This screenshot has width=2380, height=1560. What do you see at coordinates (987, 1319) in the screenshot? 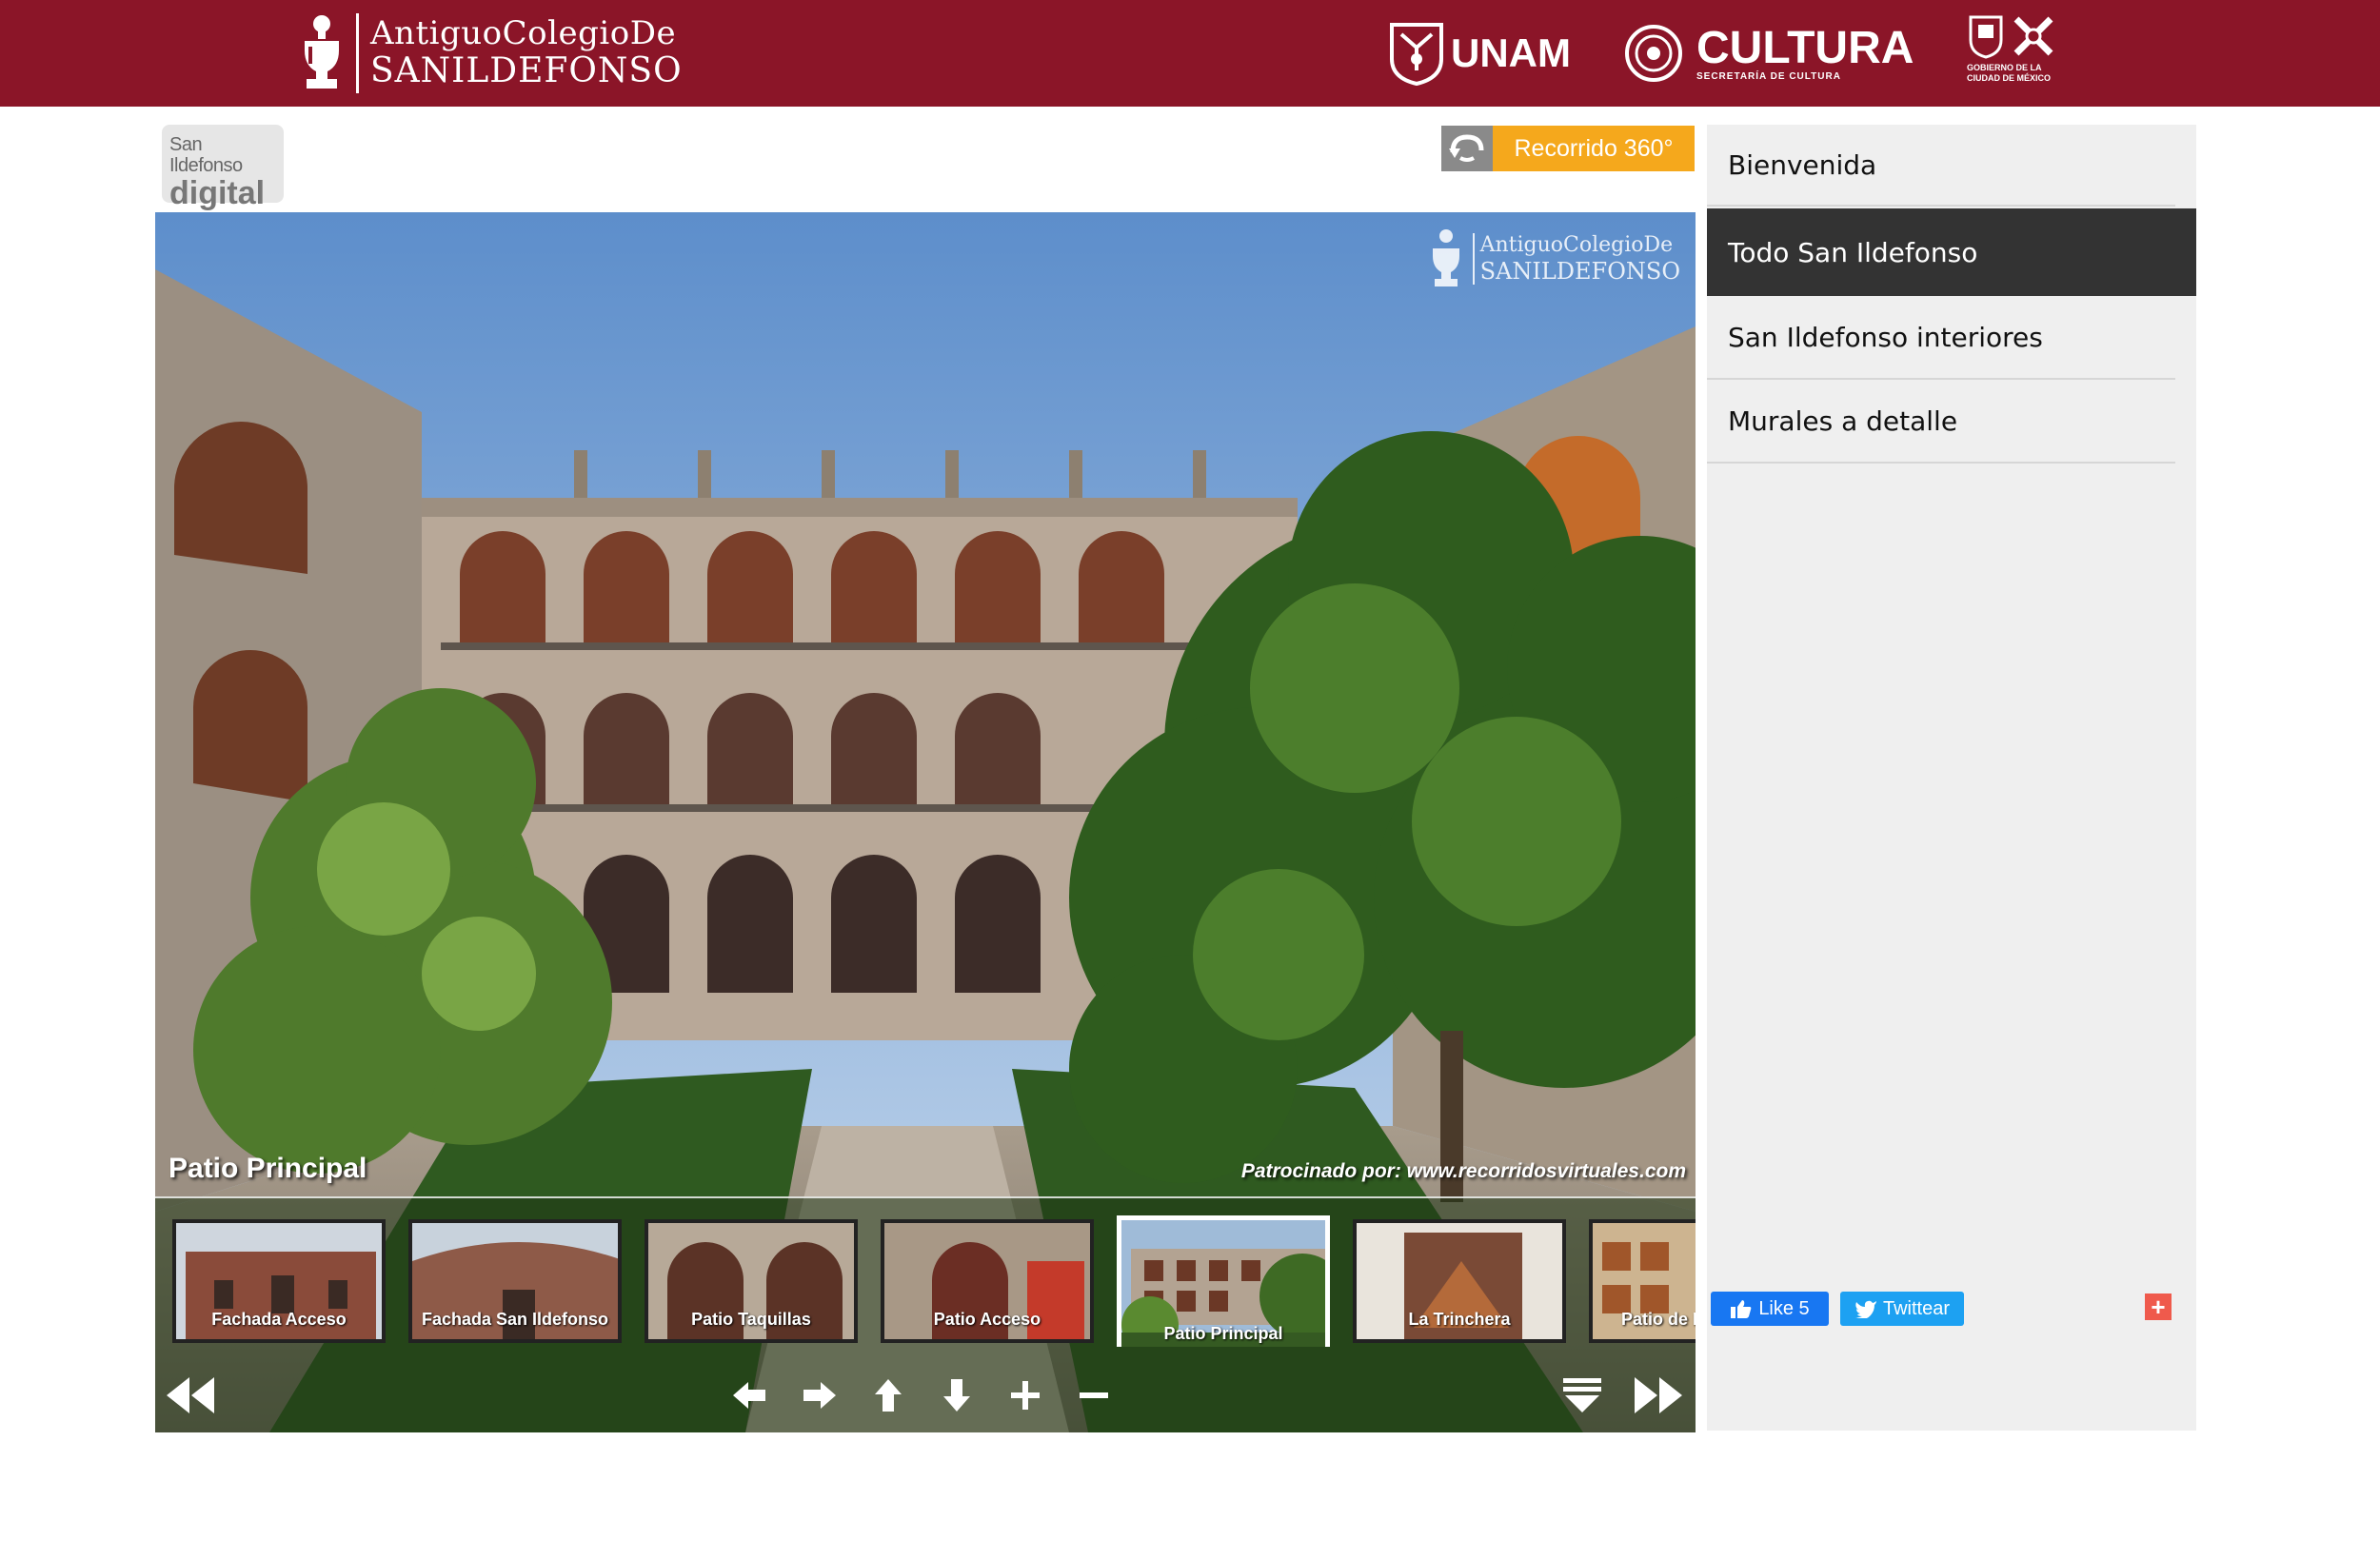
I see `thumbnail-label: Patio Acceso` at bounding box center [987, 1319].